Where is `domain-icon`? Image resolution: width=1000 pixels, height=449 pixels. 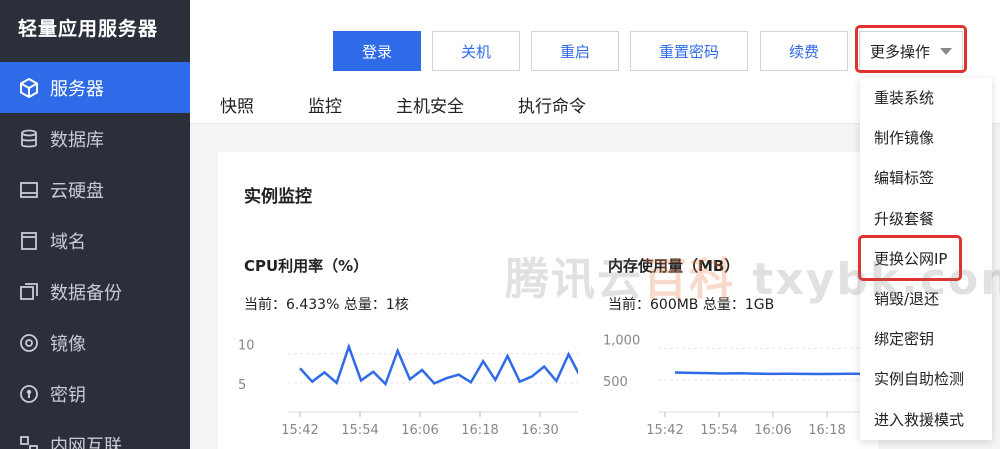 domain-icon is located at coordinates (29, 241).